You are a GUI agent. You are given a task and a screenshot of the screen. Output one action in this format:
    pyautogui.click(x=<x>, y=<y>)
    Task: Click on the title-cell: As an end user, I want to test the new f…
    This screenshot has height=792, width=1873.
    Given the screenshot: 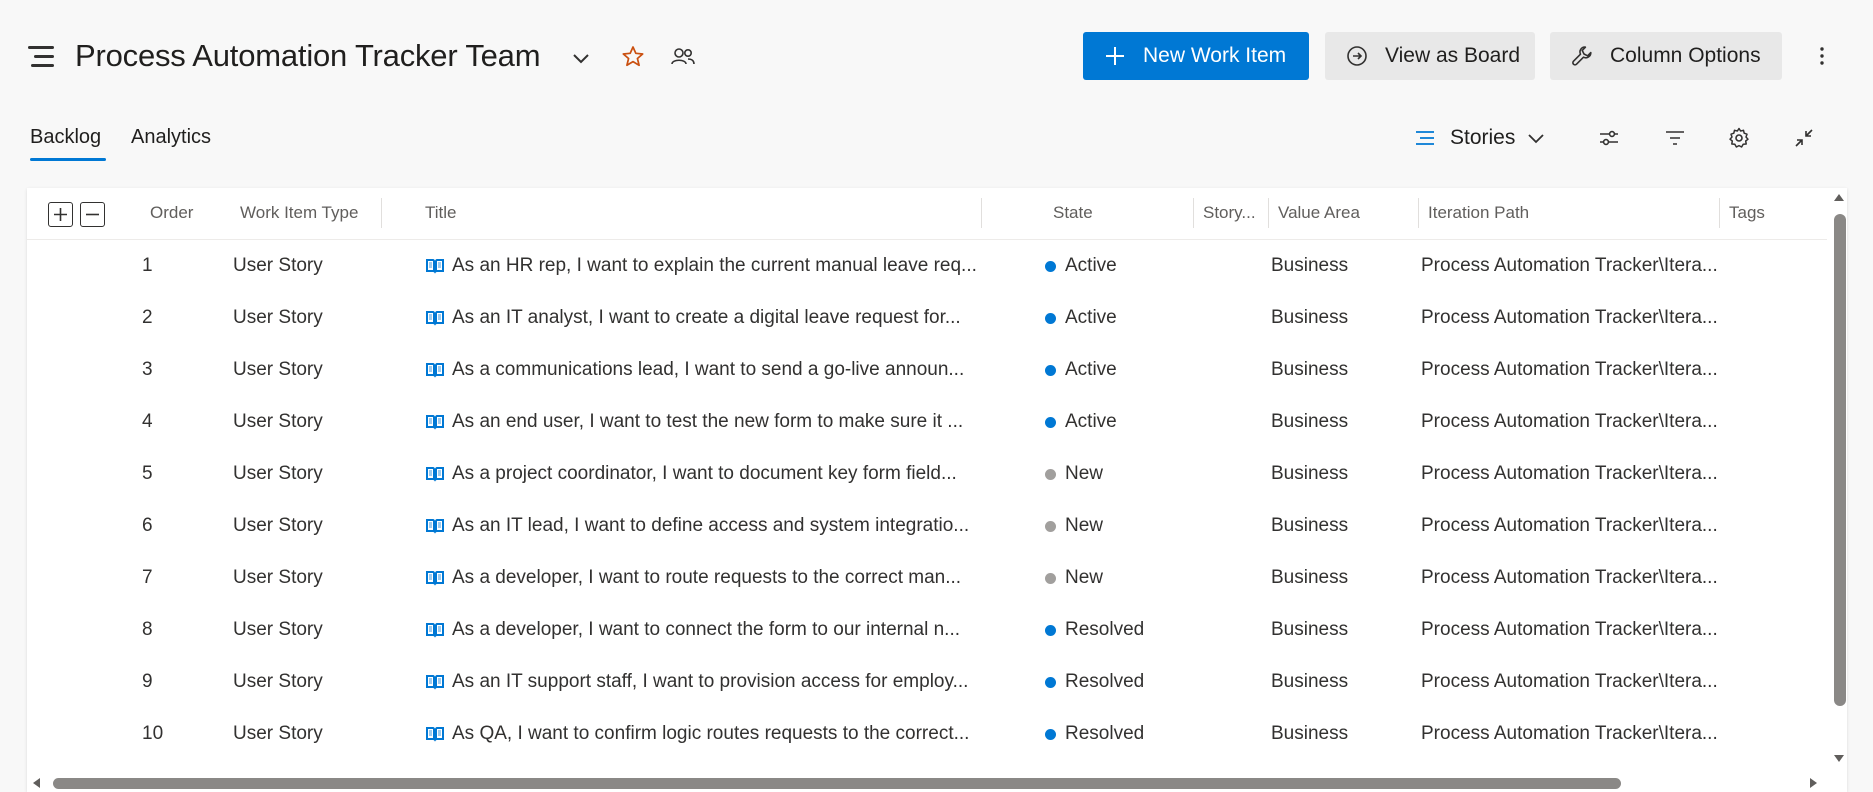 What is the action you would take?
    pyautogui.click(x=716, y=422)
    